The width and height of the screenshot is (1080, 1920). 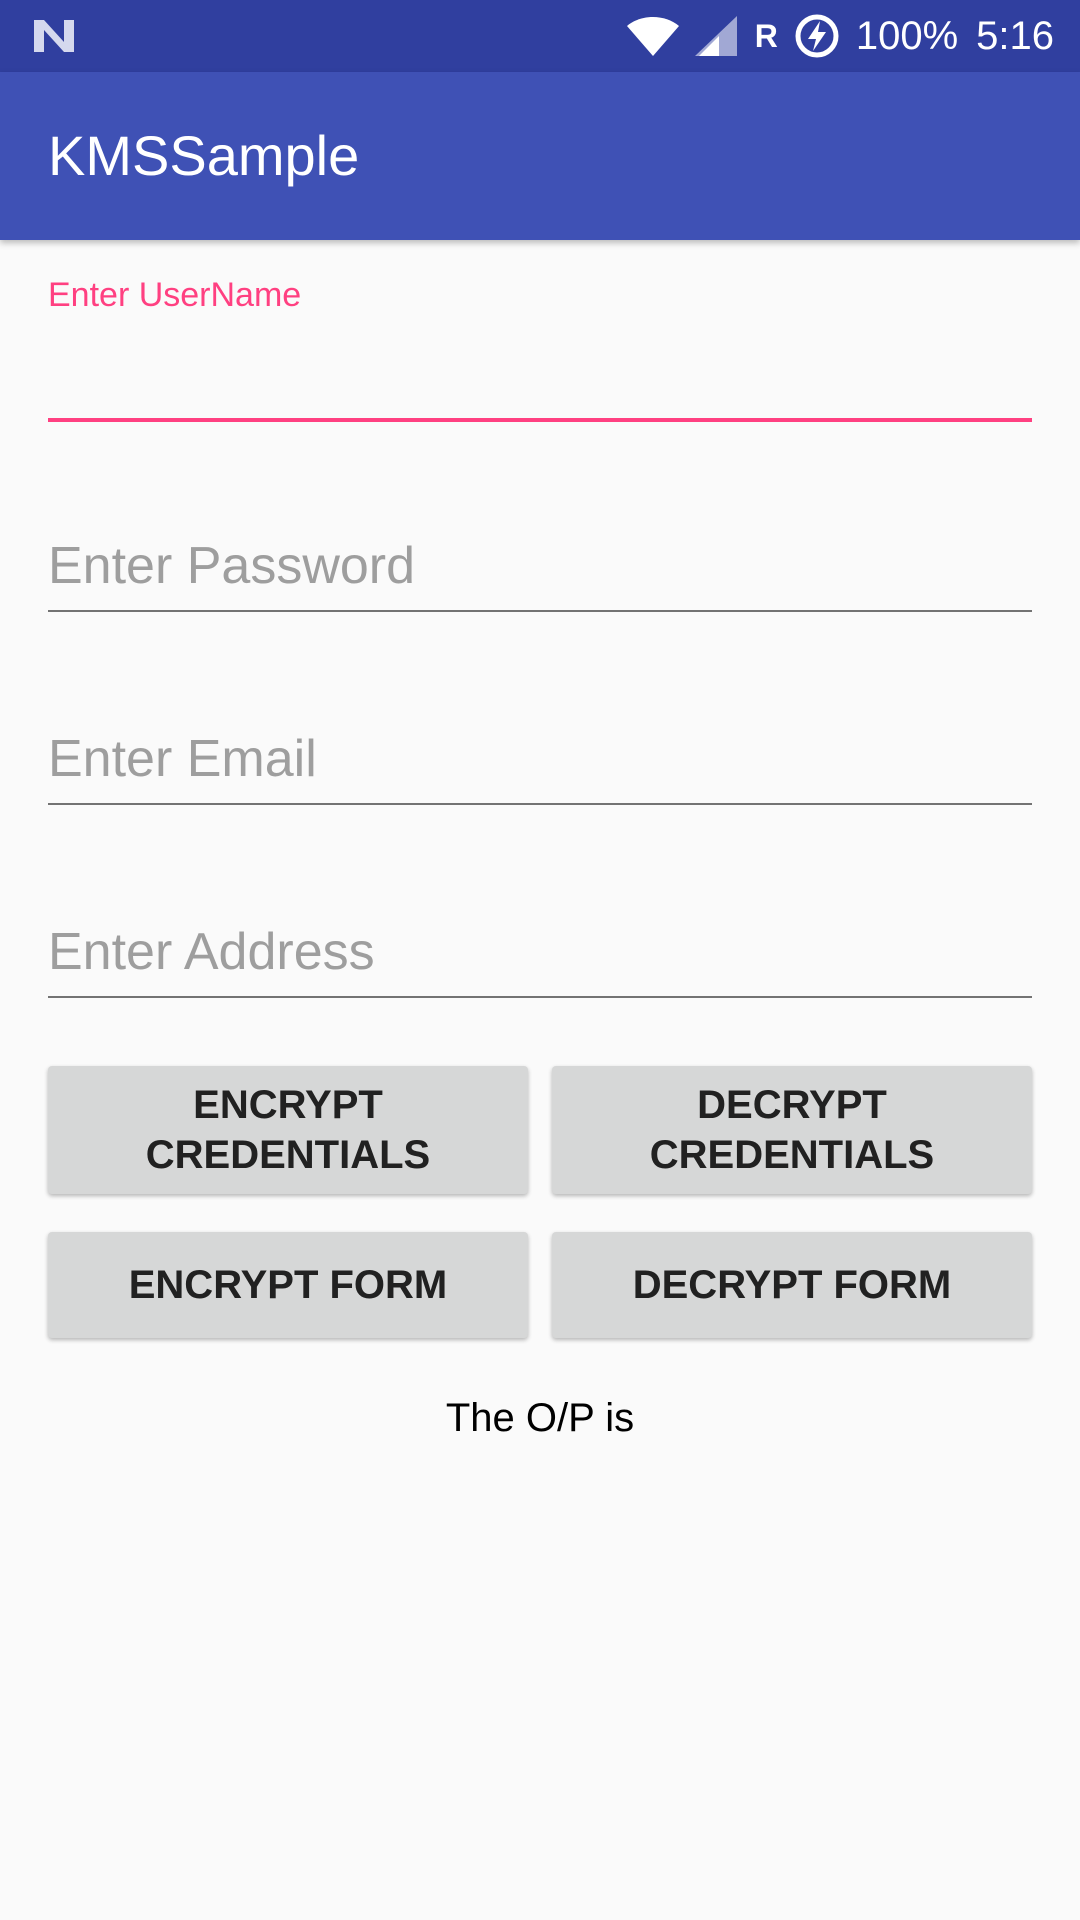 What do you see at coordinates (716, 36) in the screenshot?
I see `cell-signal-icon` at bounding box center [716, 36].